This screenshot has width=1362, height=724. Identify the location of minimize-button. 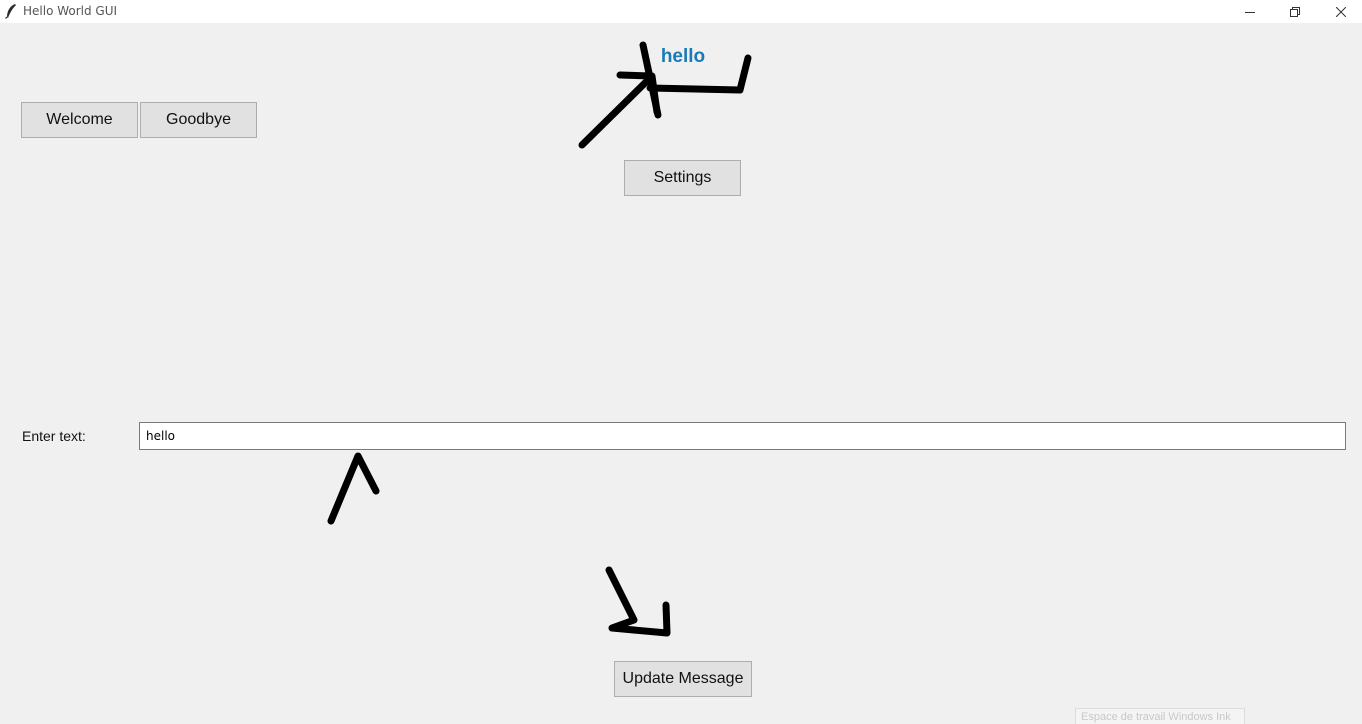
(1250, 11).